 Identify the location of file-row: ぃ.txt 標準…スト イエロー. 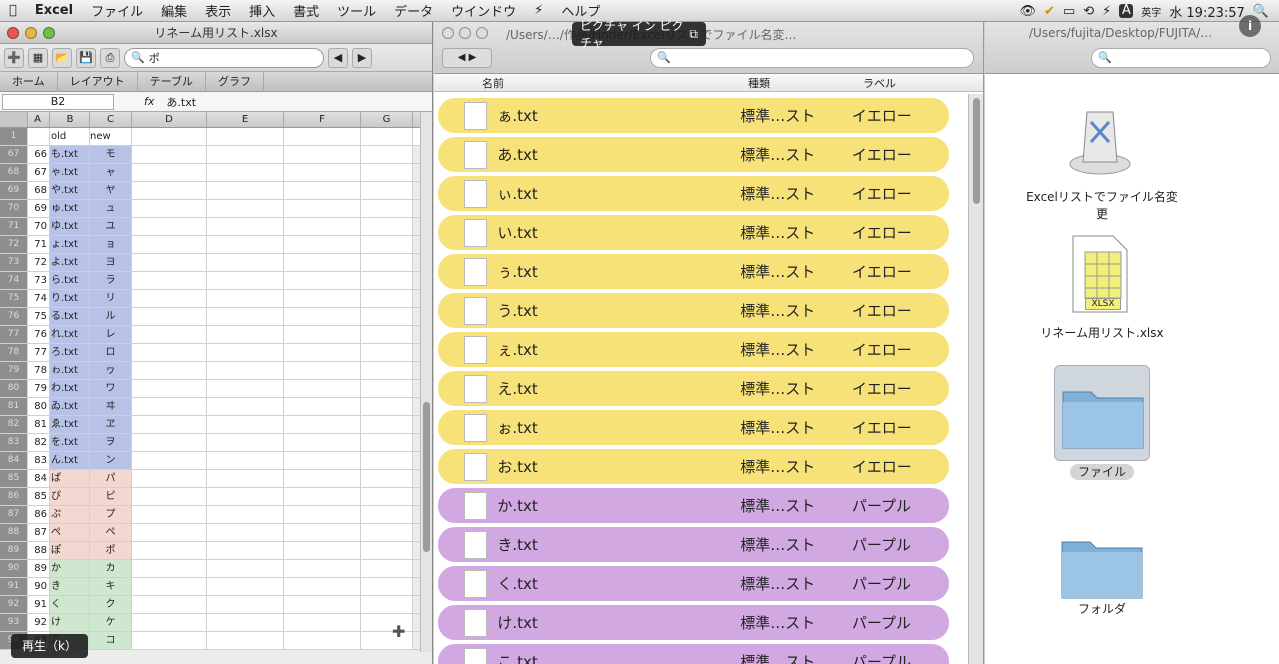
(693, 193).